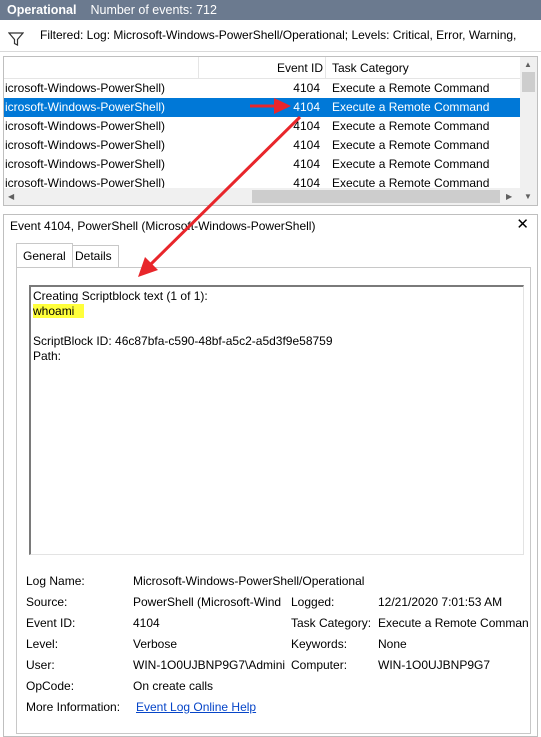 Image resolution: width=541 pixels, height=737 pixels. What do you see at coordinates (44, 255) in the screenshot?
I see `tab-general: General` at bounding box center [44, 255].